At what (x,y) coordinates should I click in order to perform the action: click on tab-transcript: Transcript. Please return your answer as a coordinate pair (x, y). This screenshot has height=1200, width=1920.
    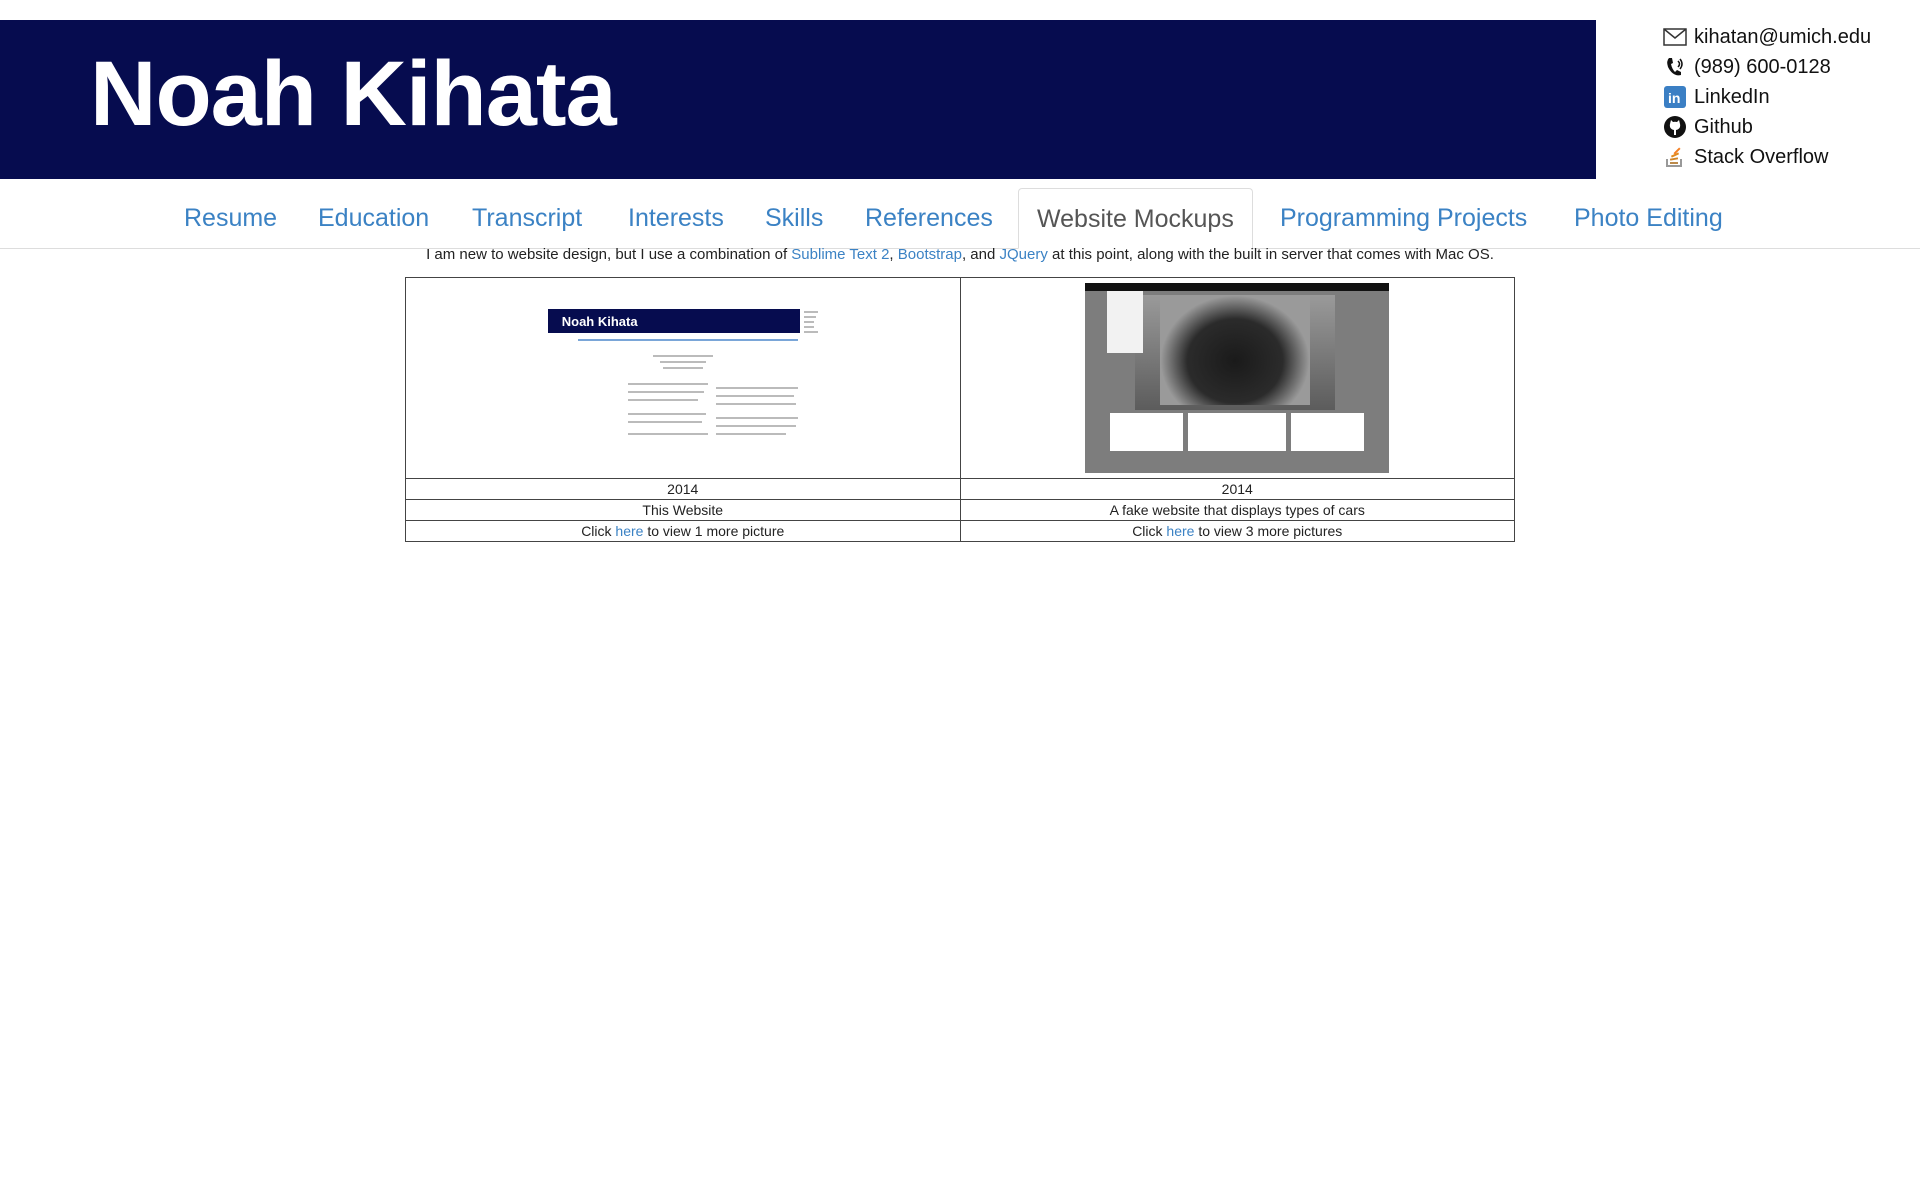
    Looking at the image, I should click on (527, 218).